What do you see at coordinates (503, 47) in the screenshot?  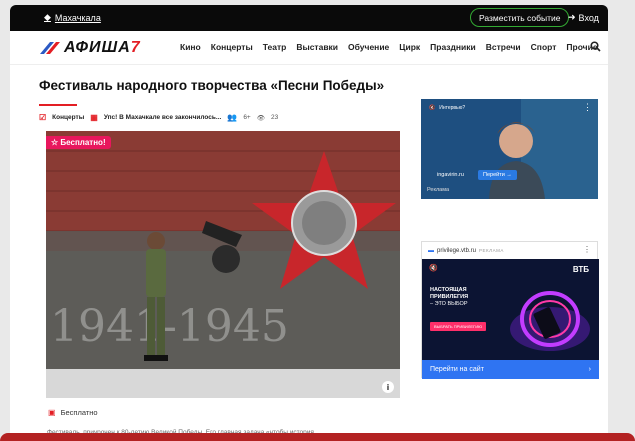 I see `menu-item-meetings: Встречи` at bounding box center [503, 47].